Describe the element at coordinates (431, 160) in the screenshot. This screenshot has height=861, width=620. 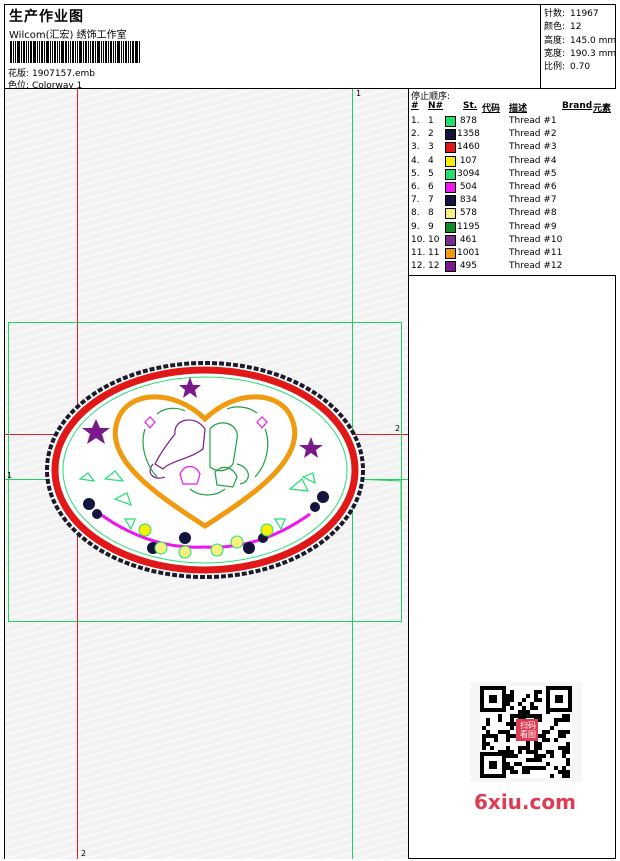
I see `thread-no: 4` at that location.